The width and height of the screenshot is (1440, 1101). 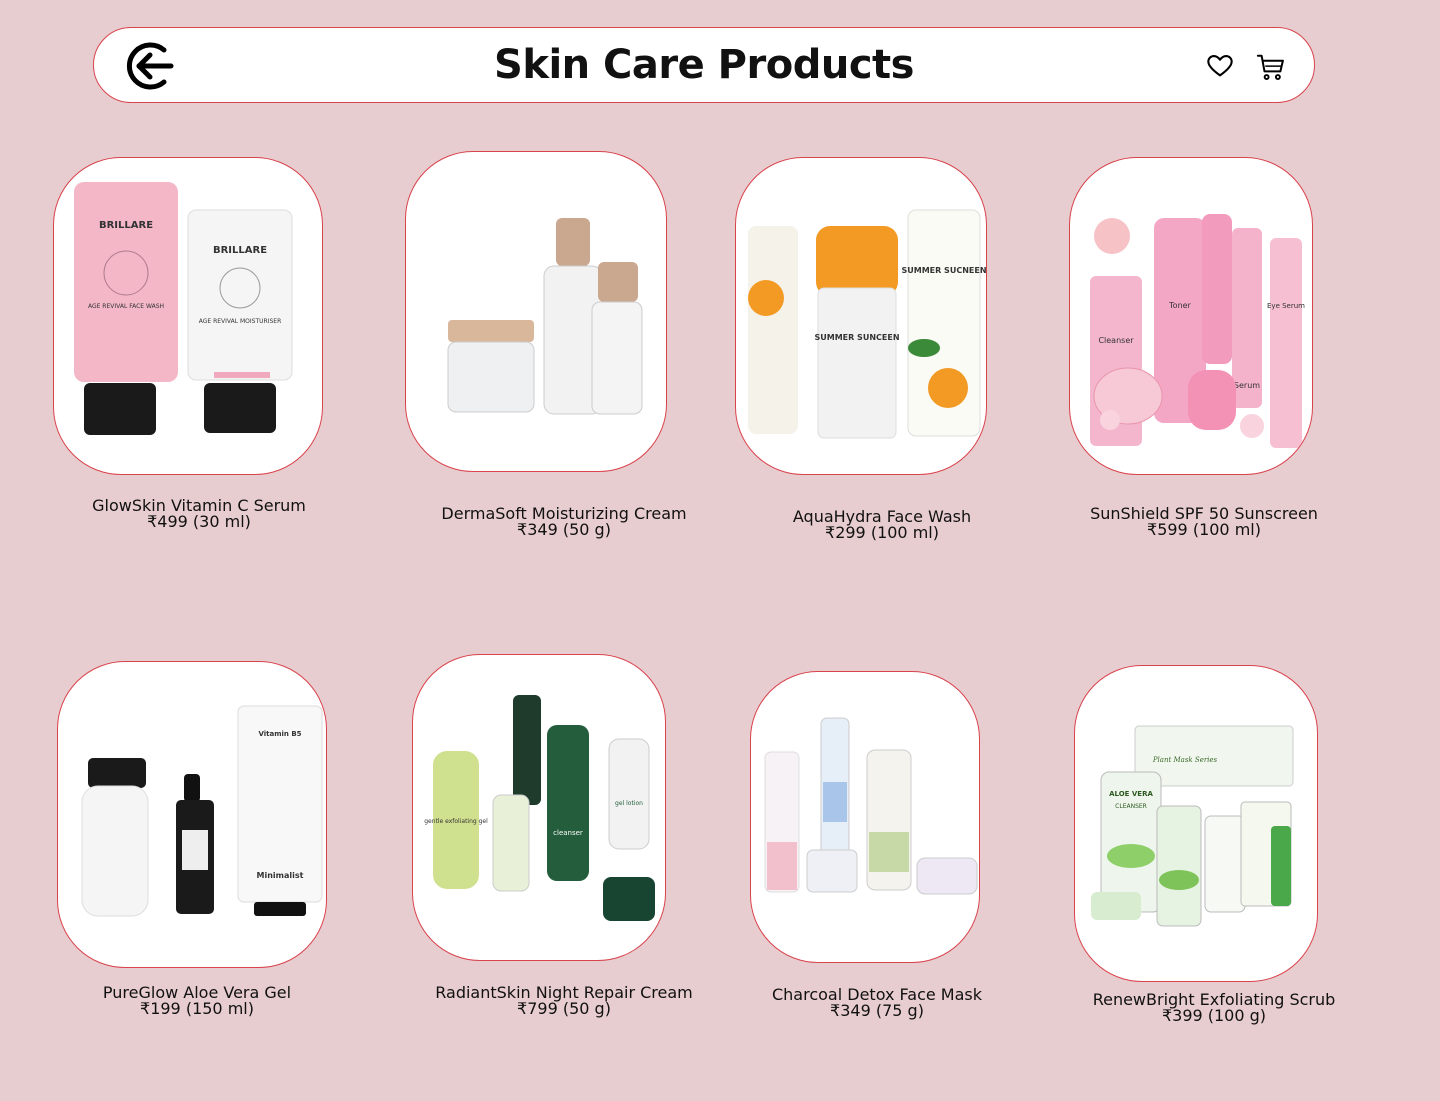 What do you see at coordinates (280, 875) in the screenshot?
I see `svg-text: Minimalist` at bounding box center [280, 875].